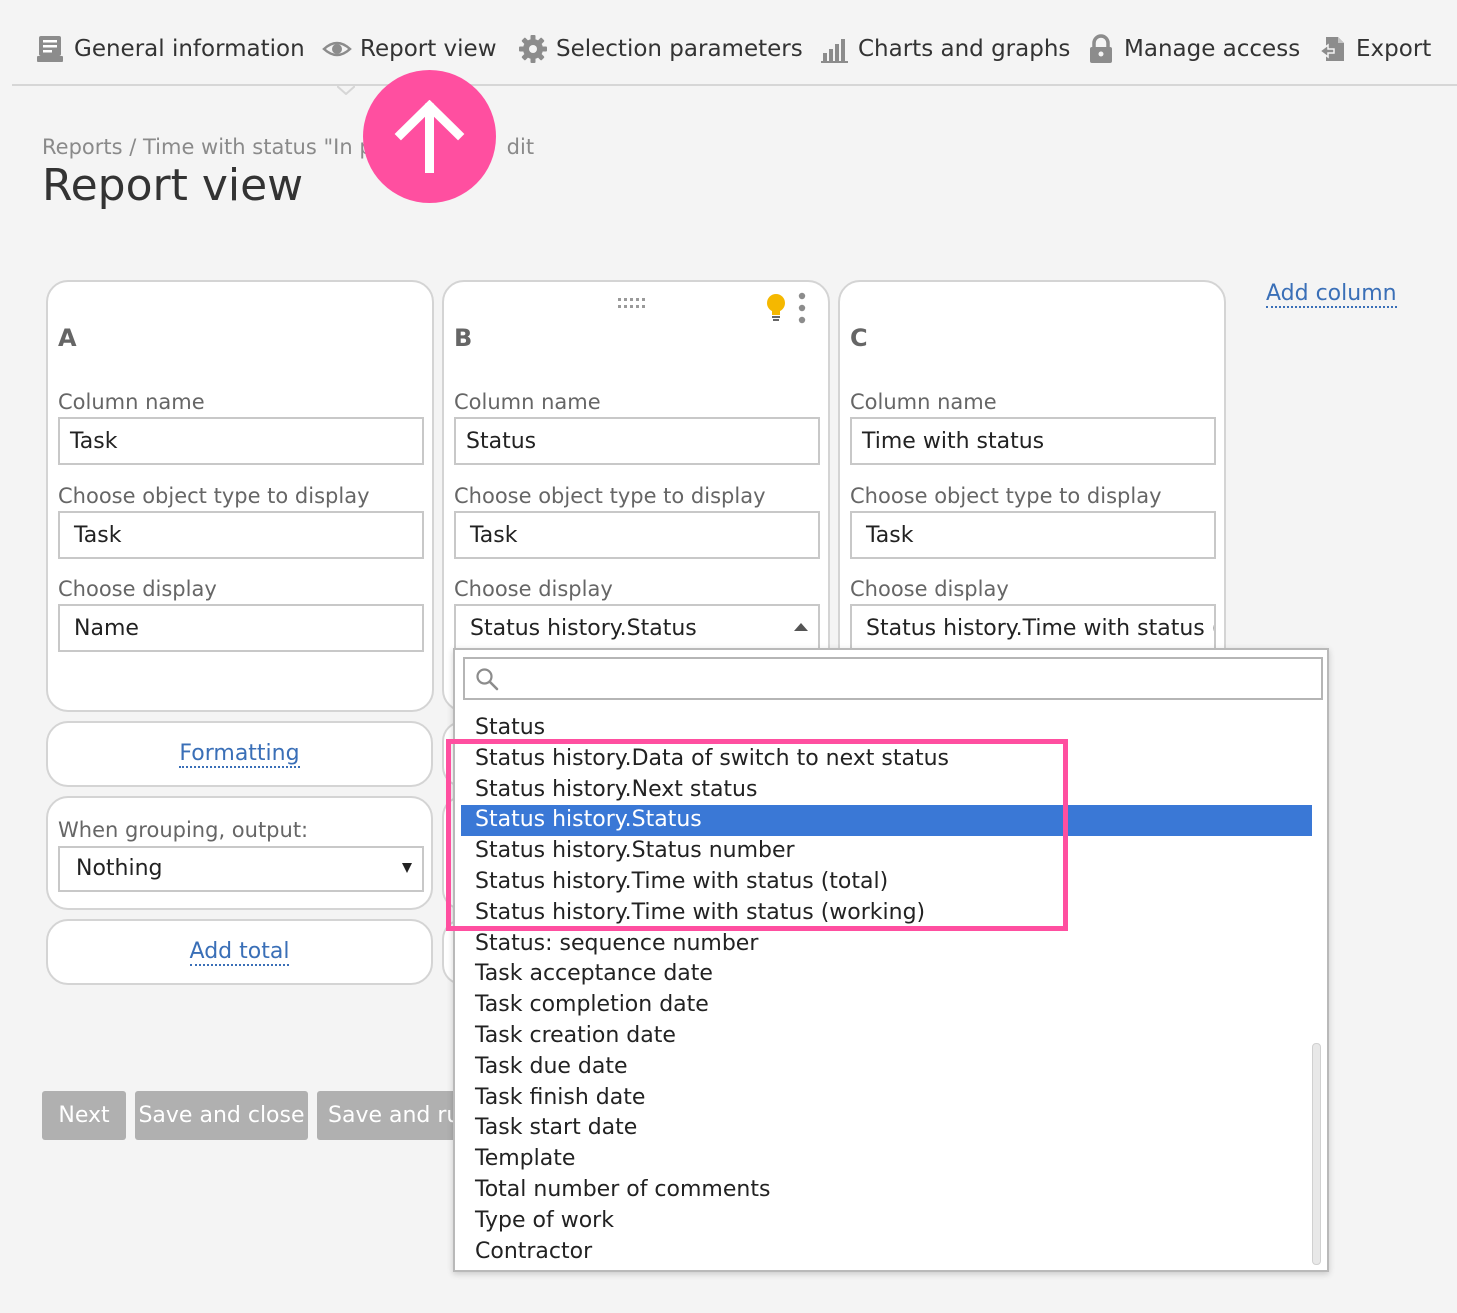  What do you see at coordinates (520, 147) in the screenshot?
I see `breadcrumb-current: dit` at bounding box center [520, 147].